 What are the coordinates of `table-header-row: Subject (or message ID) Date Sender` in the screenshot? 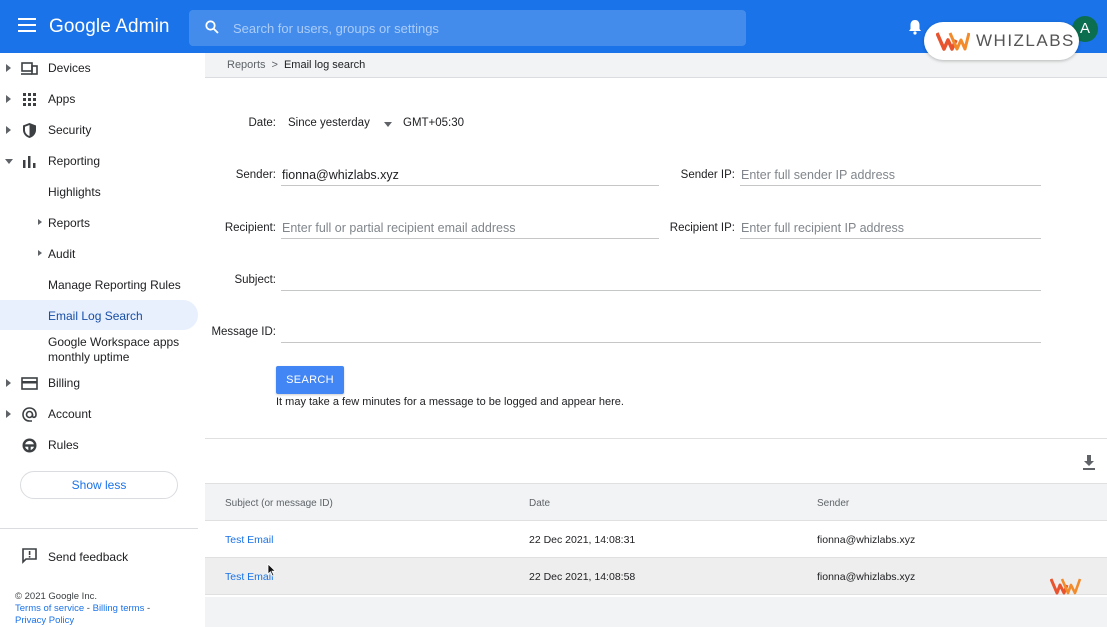 It's located at (656, 502).